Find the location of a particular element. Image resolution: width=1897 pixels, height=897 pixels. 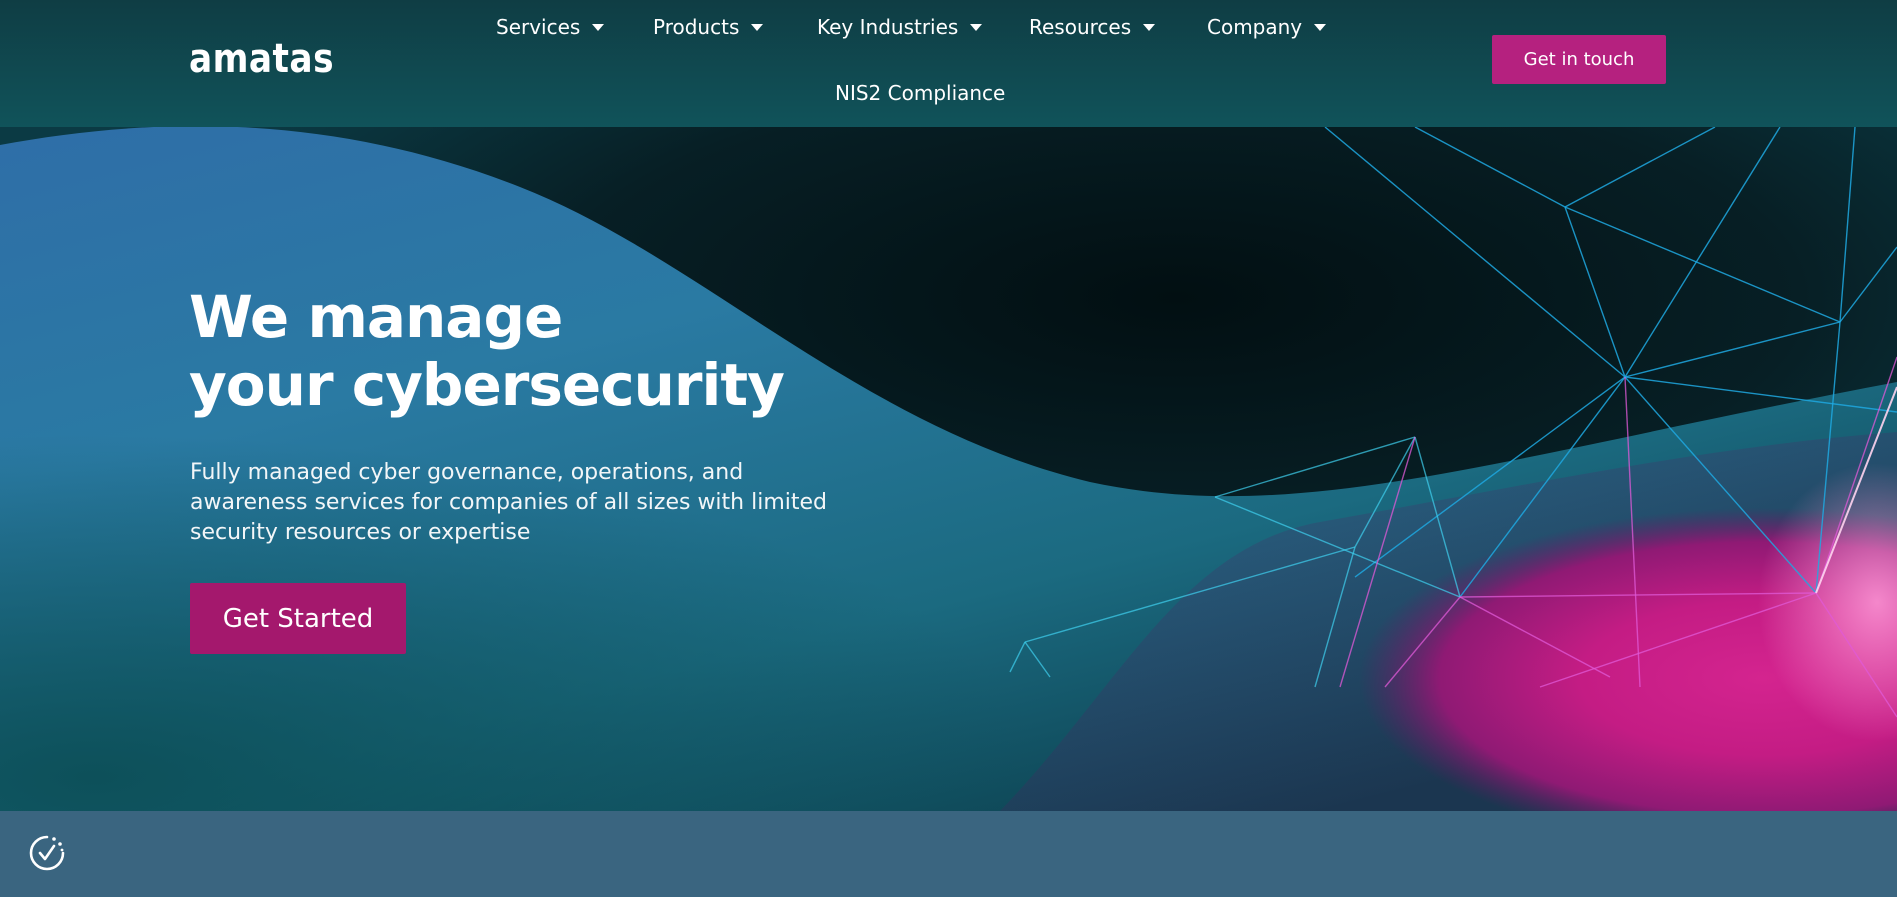

nav-item-resources: Resources is located at coordinates (1092, 27).